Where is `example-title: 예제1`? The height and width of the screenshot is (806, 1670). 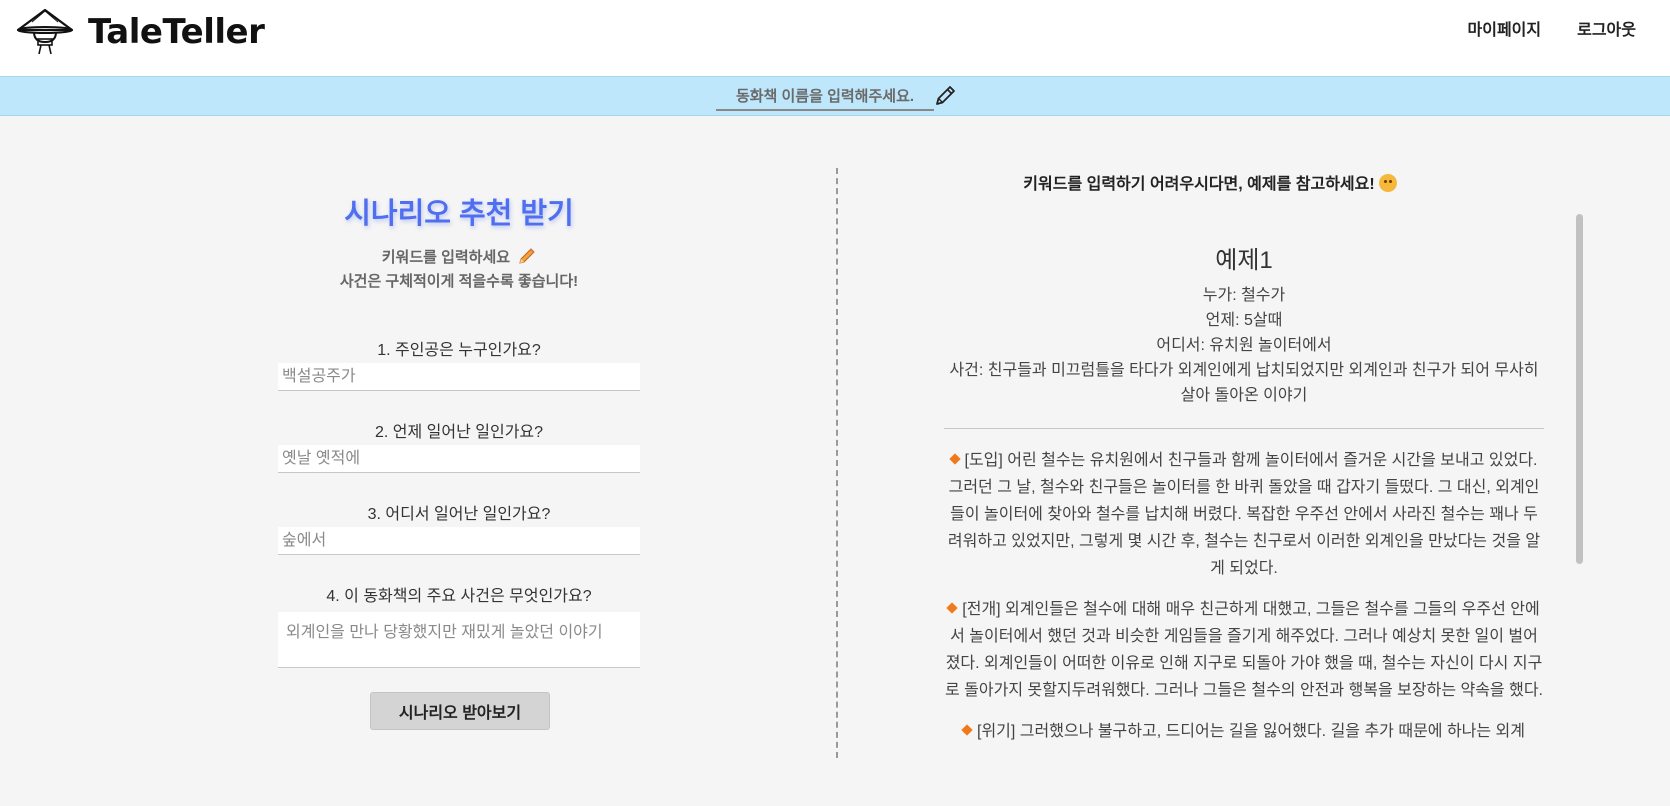 example-title: 예제1 is located at coordinates (1244, 260).